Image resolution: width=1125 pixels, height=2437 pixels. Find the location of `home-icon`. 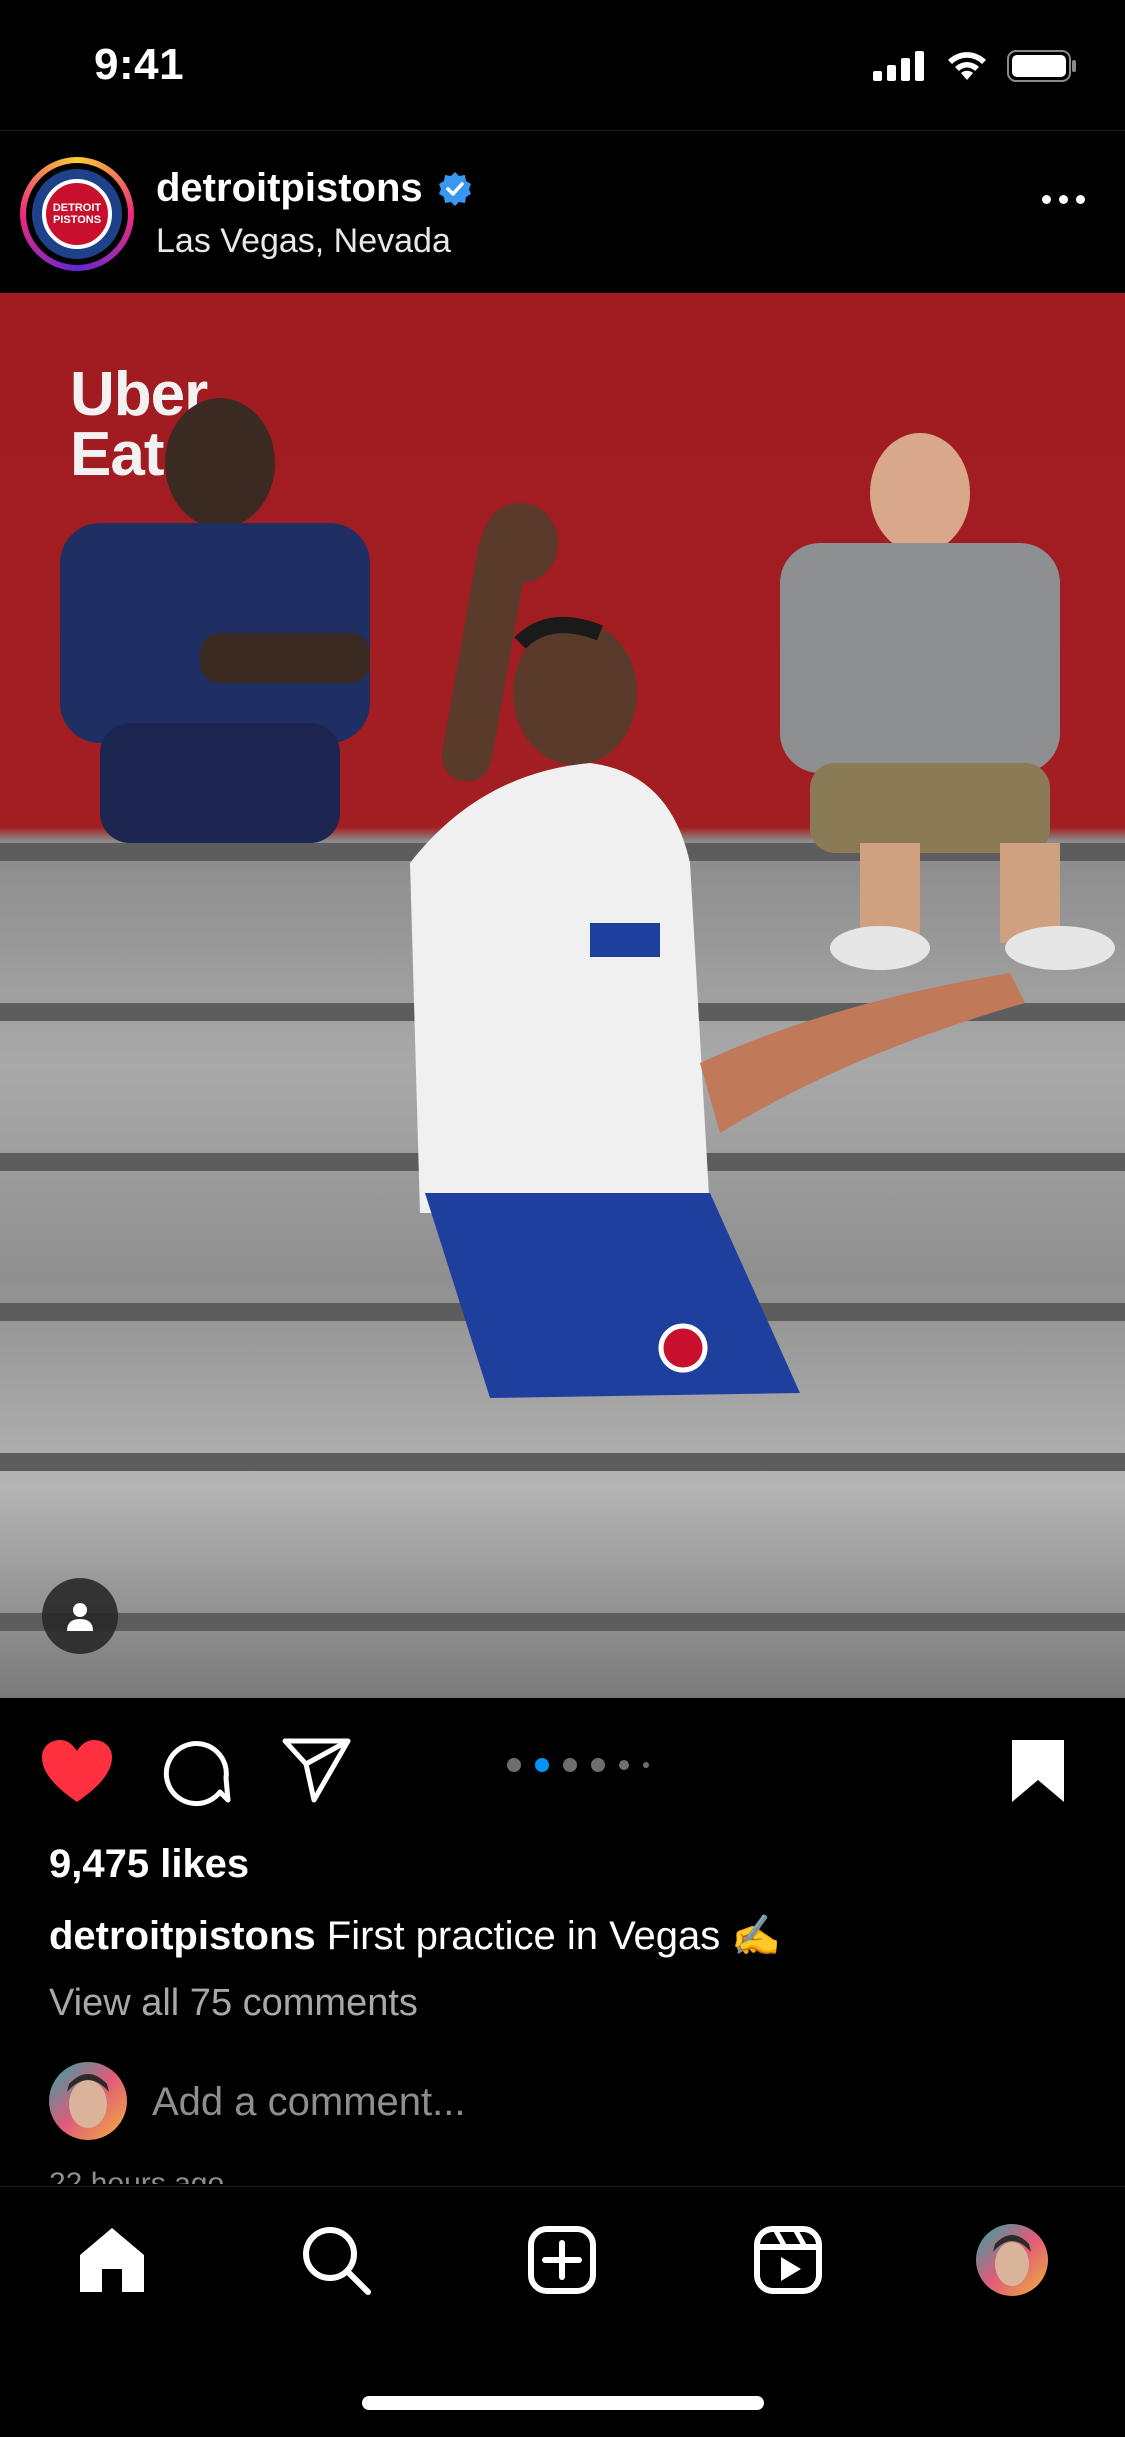

home-icon is located at coordinates (112, 2260).